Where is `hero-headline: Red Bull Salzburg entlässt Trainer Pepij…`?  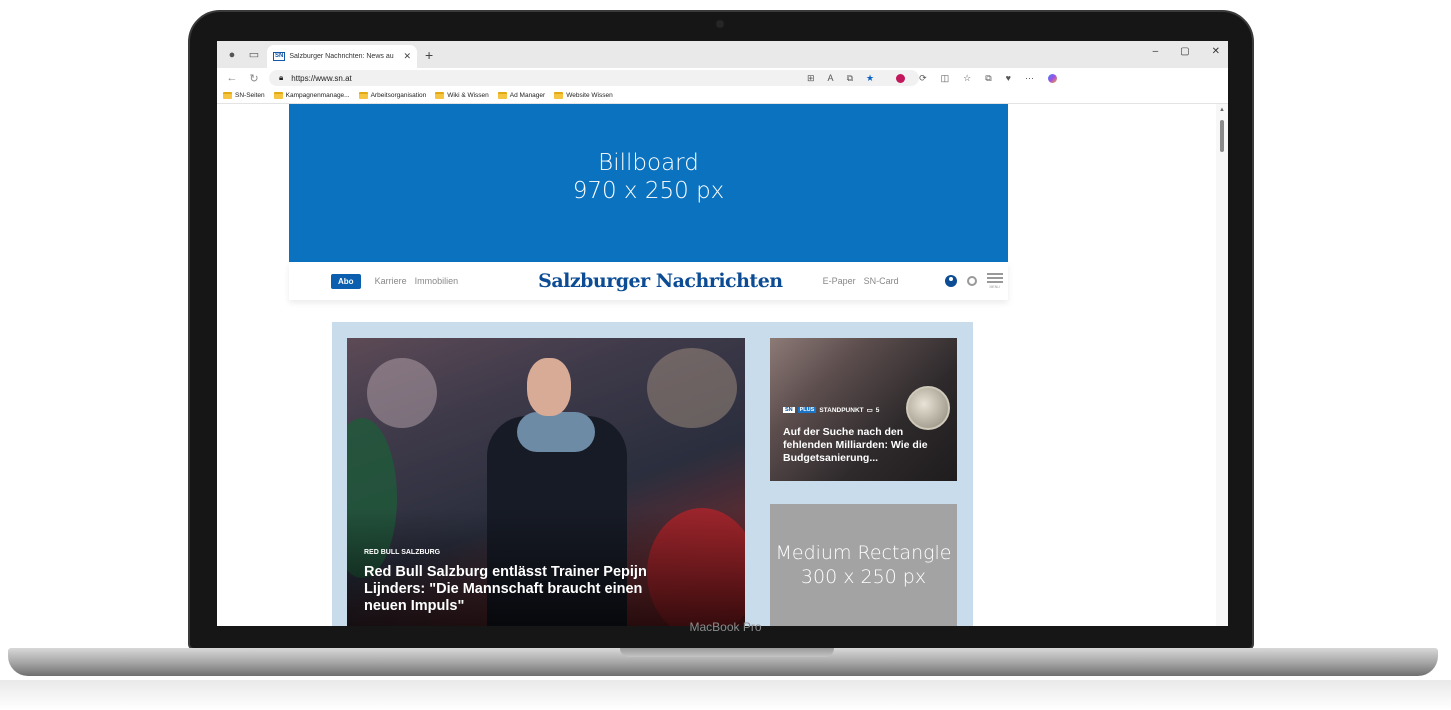
hero-headline: Red Bull Salzburg entlässt Trainer Pepij… is located at coordinates (514, 589).